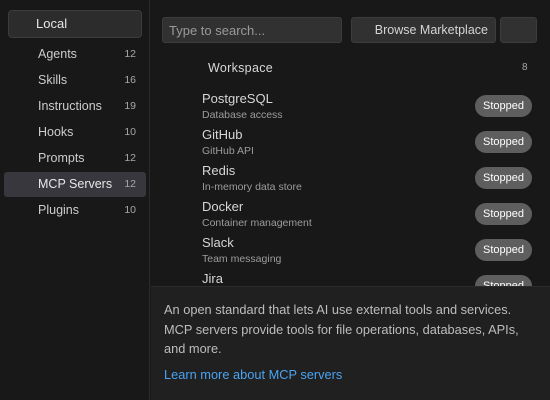 This screenshot has width=550, height=400. Describe the element at coordinates (222, 134) in the screenshot. I see `server-name: GitHub` at that location.